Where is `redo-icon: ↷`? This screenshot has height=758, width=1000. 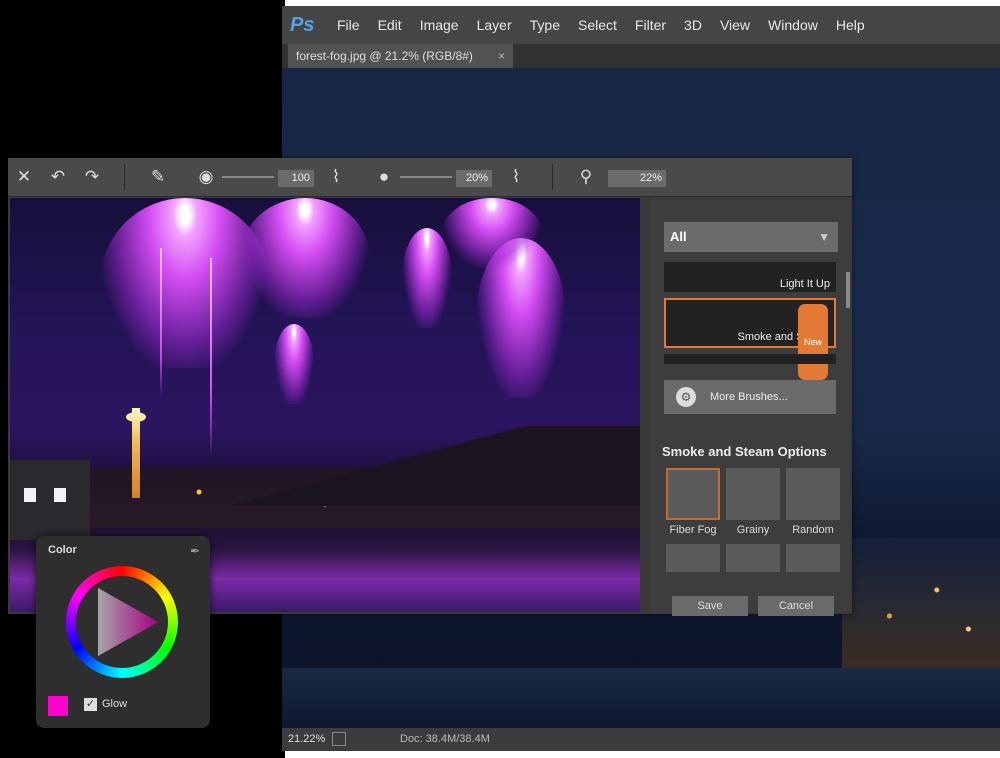
redo-icon: ↷ is located at coordinates (92, 177).